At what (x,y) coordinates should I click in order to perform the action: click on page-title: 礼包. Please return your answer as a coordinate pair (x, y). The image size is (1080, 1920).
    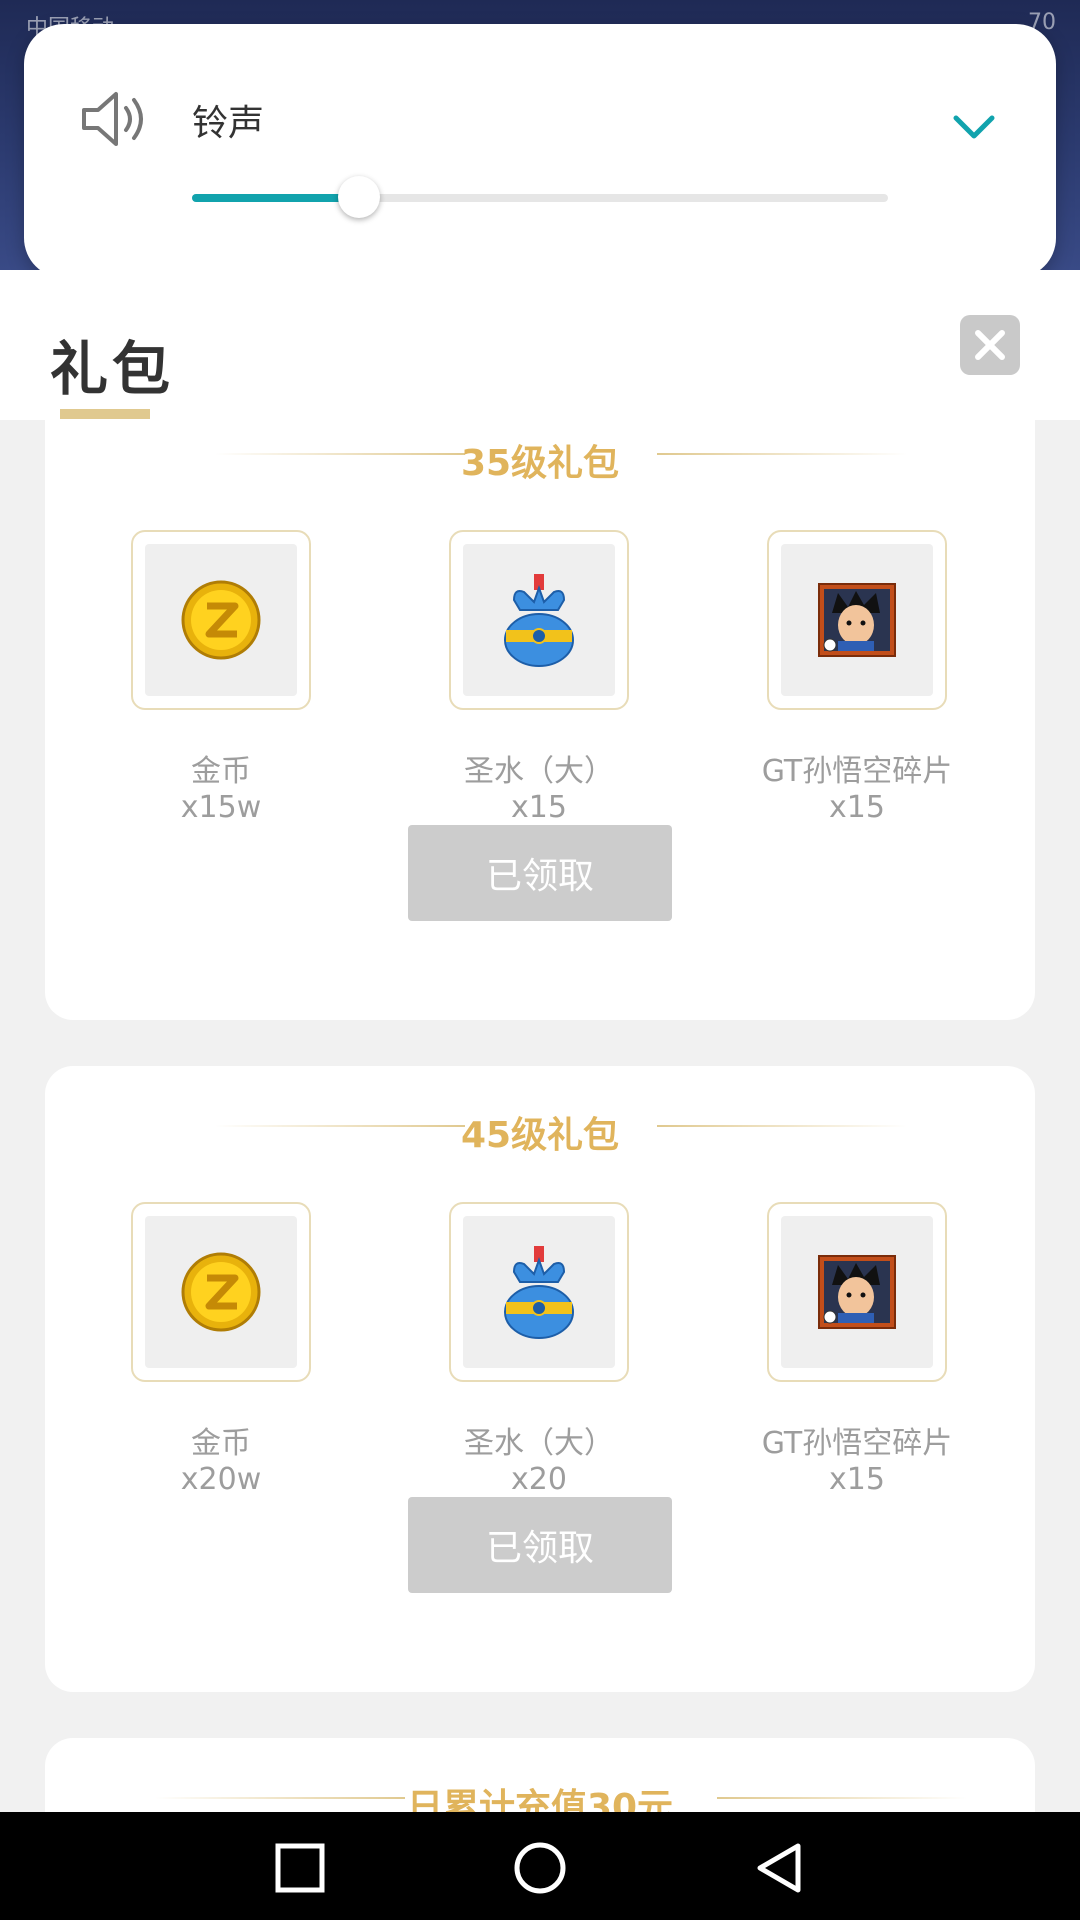
    Looking at the image, I should click on (112, 369).